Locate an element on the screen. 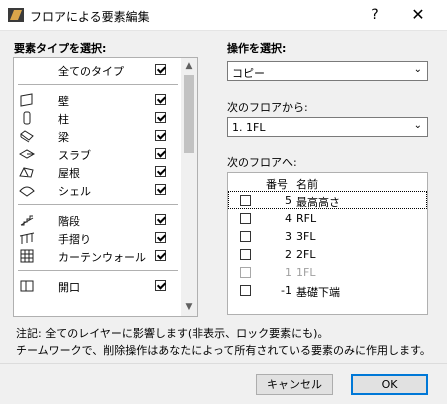  stair-checkbox is located at coordinates (160, 219).